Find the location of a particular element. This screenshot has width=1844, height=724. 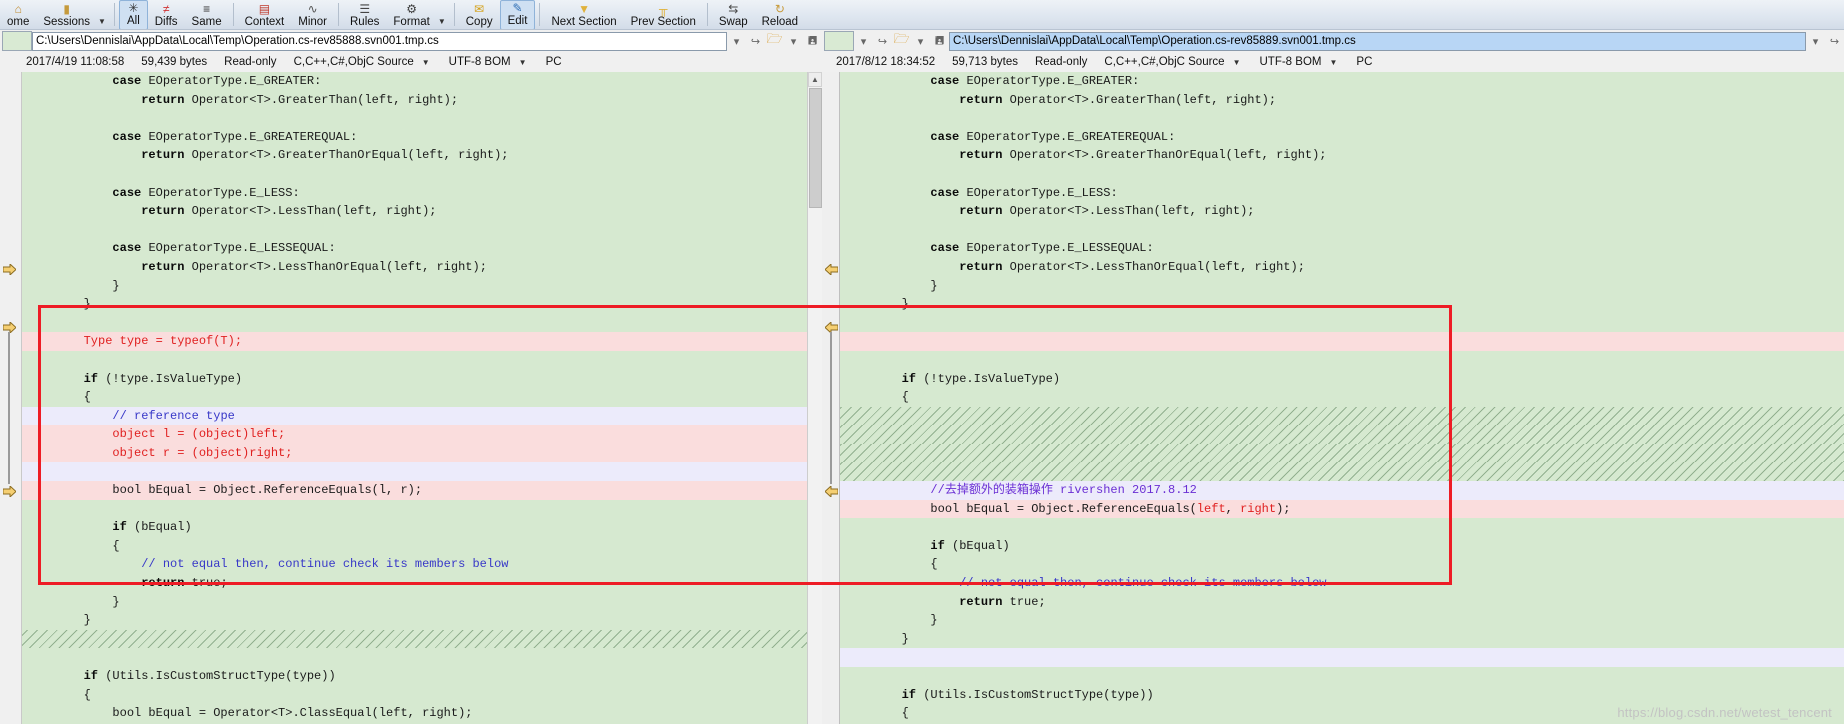

scrollbar-thumb is located at coordinates (815, 148).